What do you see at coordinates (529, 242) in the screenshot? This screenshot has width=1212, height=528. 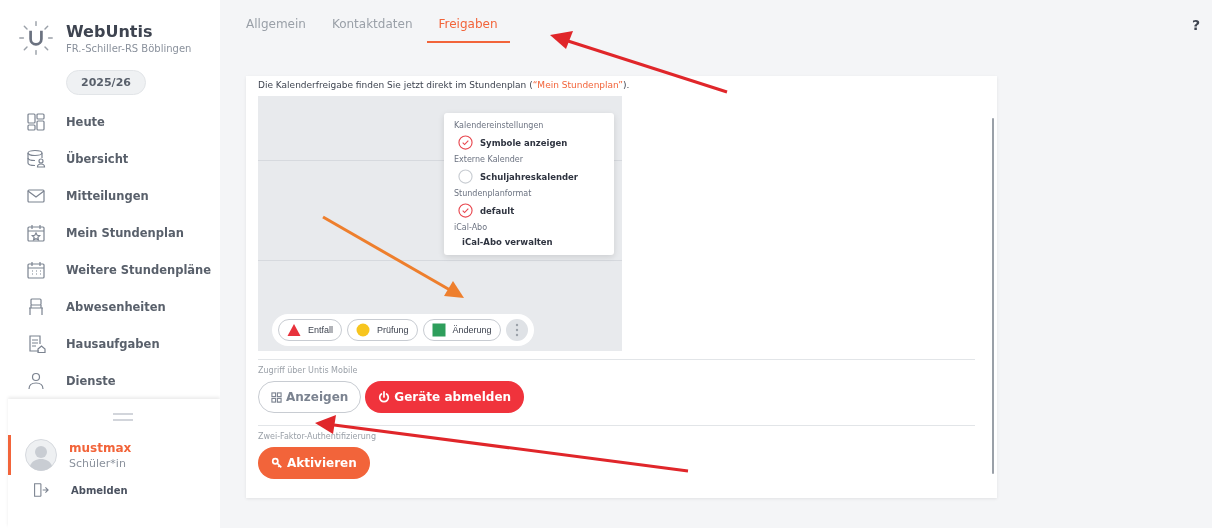 I see `menu-option: iCal-Abo verwalten` at bounding box center [529, 242].